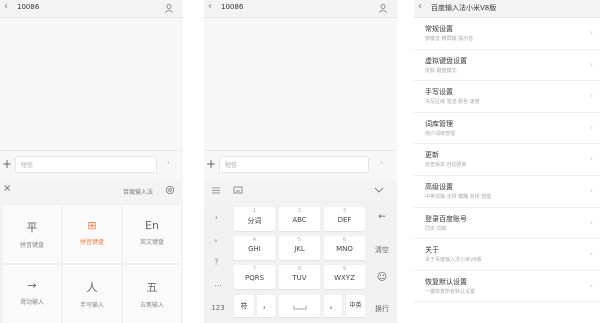 This screenshot has width=600, height=323. What do you see at coordinates (299, 211) in the screenshot?
I see `key-number: 2` at bounding box center [299, 211].